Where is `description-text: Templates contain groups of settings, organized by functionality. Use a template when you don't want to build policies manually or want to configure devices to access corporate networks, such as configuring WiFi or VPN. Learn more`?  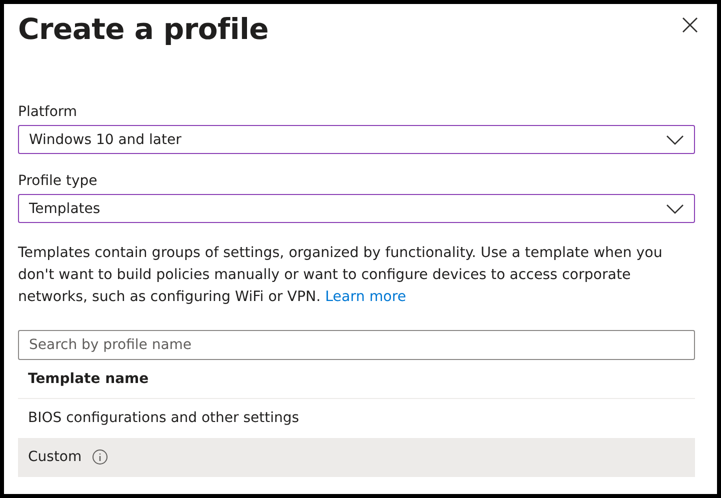 description-text: Templates contain groups of settings, organized by functionality. Use a template when you don't want to build policies manually or want to configure devices to access corporate networks, such as configuring WiFi or VPN. Learn more is located at coordinates (341, 275).